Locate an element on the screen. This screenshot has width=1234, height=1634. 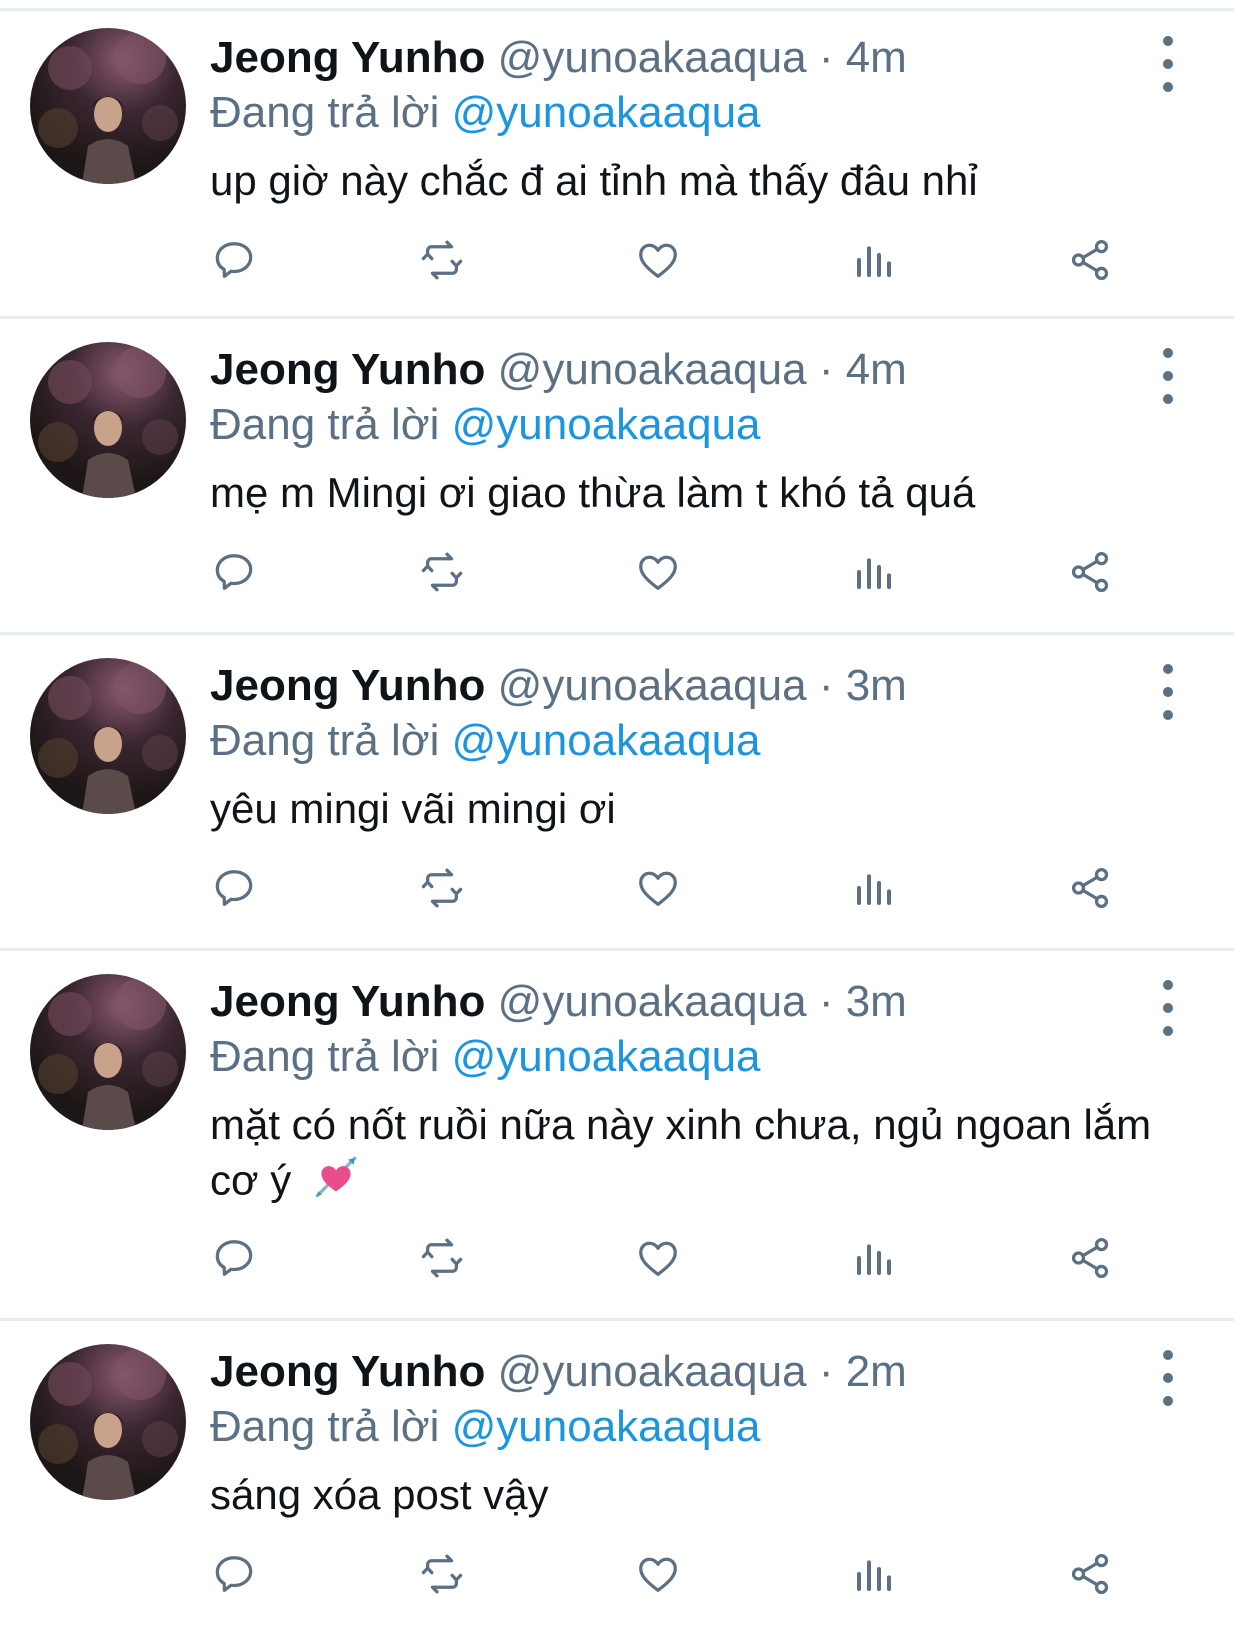
tweet-header: Jeong Yunho @yunoakaaqua · 2m is located at coordinates (690, 1372).